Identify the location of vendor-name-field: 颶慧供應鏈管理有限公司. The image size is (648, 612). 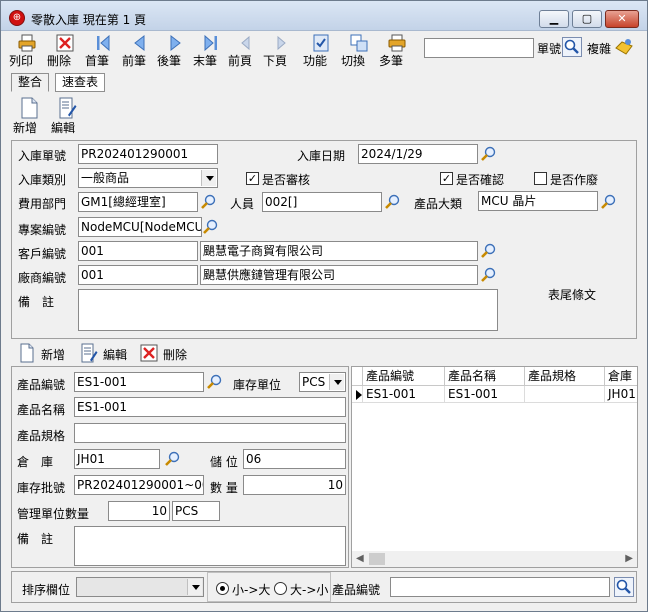
(339, 275).